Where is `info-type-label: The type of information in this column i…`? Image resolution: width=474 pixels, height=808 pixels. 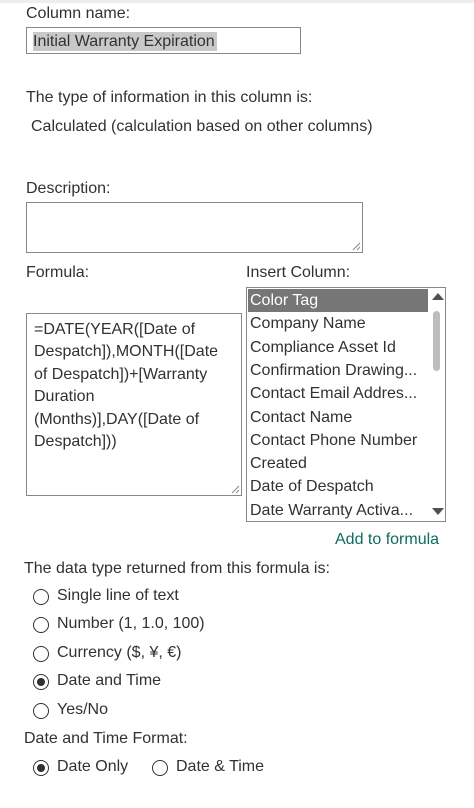
info-type-label: The type of information in this column i… is located at coordinates (169, 97).